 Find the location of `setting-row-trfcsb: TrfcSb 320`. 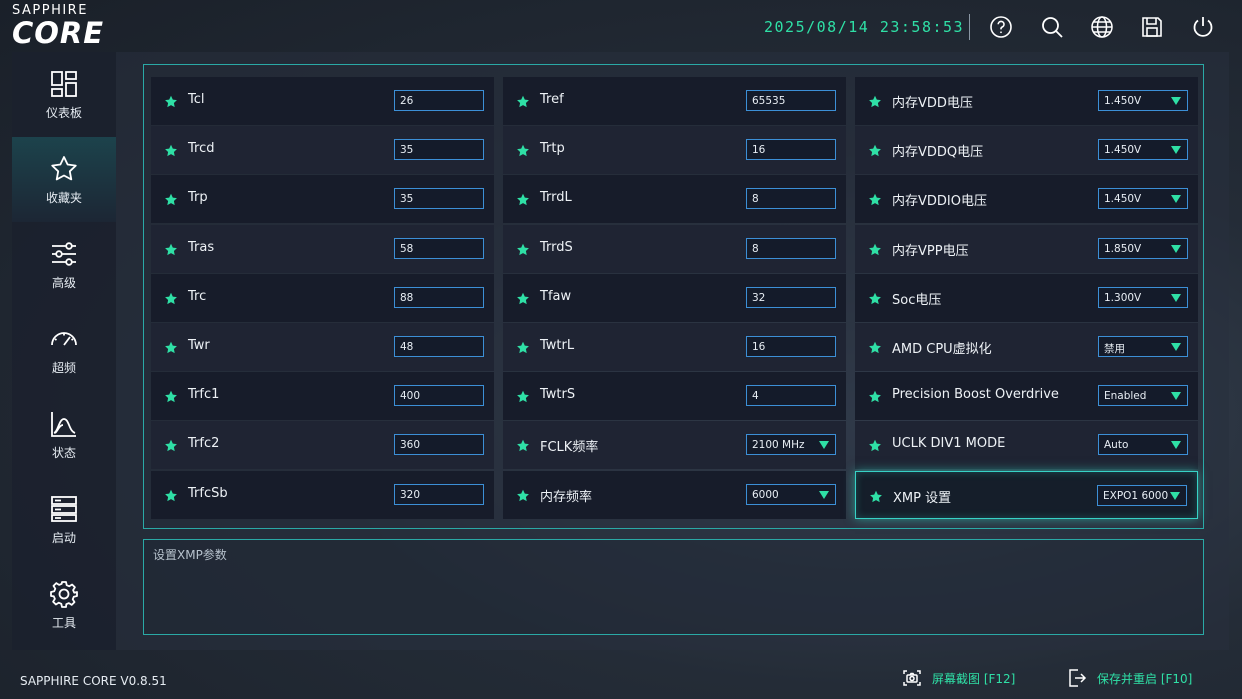

setting-row-trfcsb: TrfcSb 320 is located at coordinates (322, 495).